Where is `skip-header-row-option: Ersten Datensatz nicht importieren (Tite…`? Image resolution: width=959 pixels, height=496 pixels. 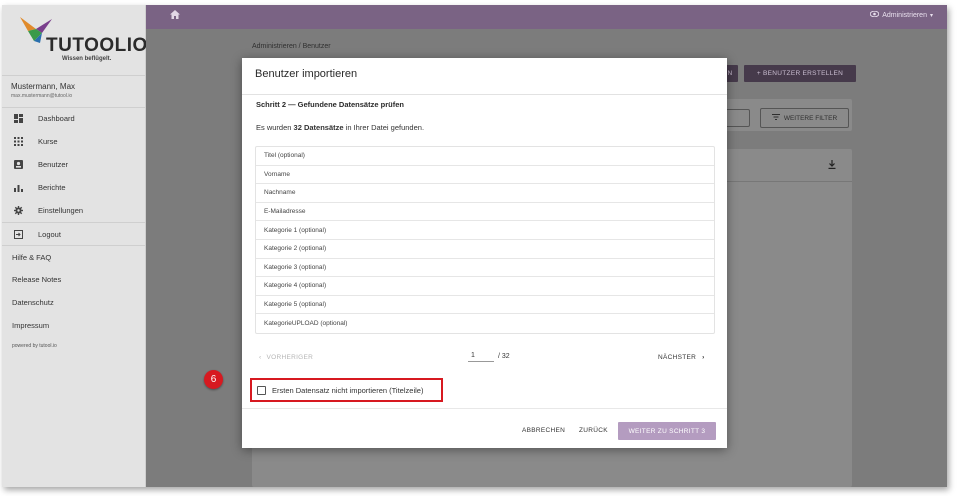
skip-header-row-option: Ersten Datensatz nicht importieren (Tite… is located at coordinates (346, 390).